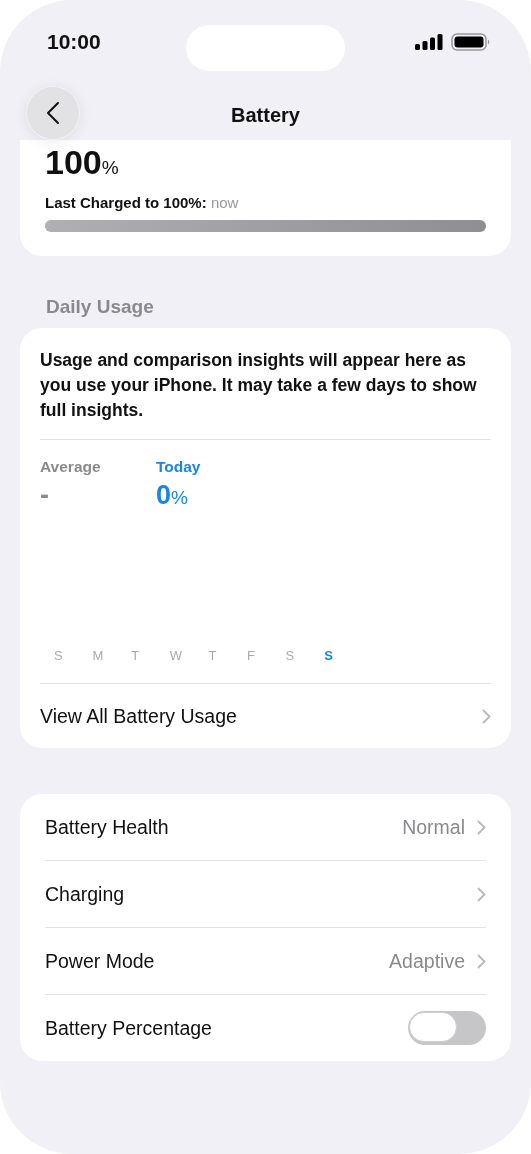 This screenshot has height=1154, width=531. What do you see at coordinates (112, 655) in the screenshot?
I see `day-label: M` at bounding box center [112, 655].